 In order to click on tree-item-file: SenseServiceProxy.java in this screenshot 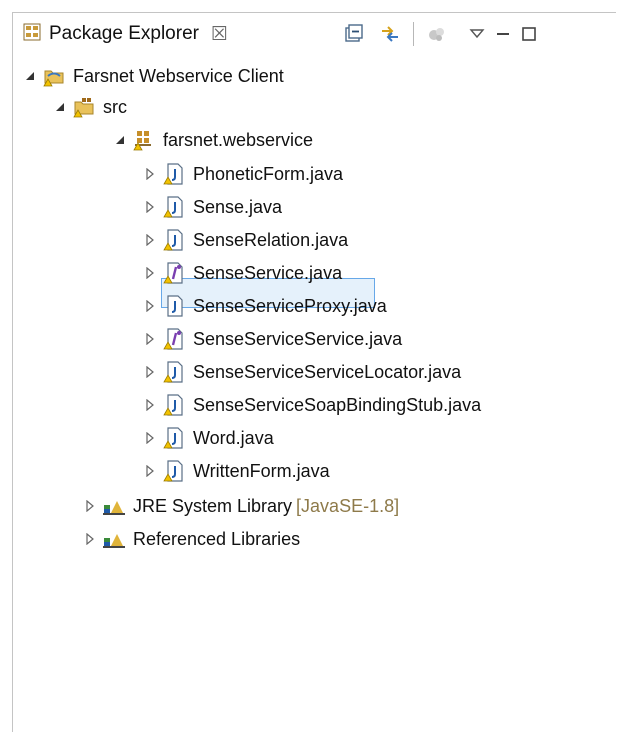, I will do `click(265, 306)`.